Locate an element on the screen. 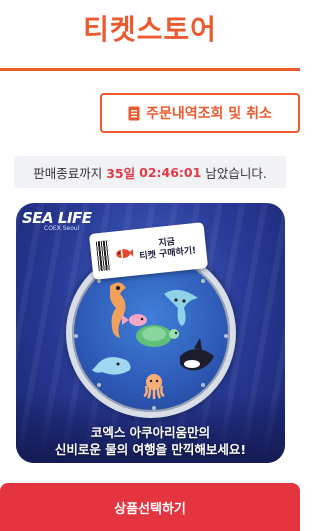 The image size is (320, 531). page-title: 티켓스토어 is located at coordinates (150, 29).